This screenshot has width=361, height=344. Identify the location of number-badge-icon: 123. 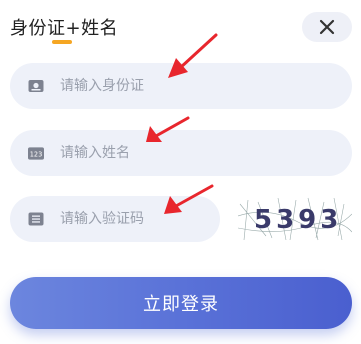
(36, 153).